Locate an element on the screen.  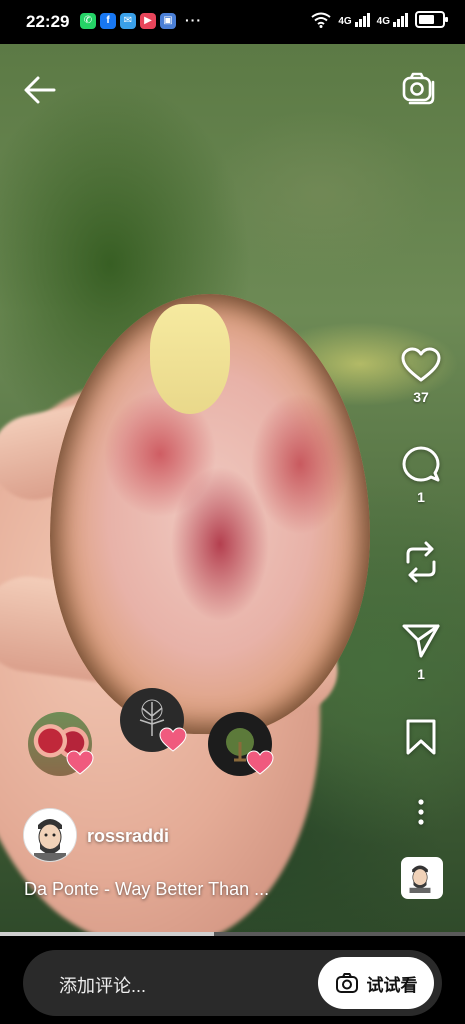
messages-icon: ✉ is located at coordinates (128, 21).